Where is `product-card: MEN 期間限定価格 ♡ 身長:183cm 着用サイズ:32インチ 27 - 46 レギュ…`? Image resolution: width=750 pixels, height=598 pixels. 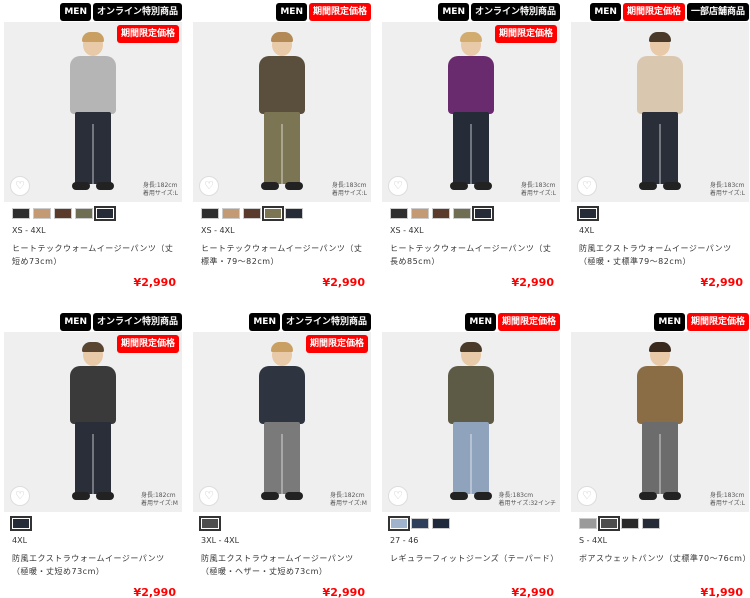 product-card: MEN 期間限定価格 ♡ 身長:183cm 着用サイズ:32インチ 27 - 46 レギュ… is located at coordinates (471, 454).